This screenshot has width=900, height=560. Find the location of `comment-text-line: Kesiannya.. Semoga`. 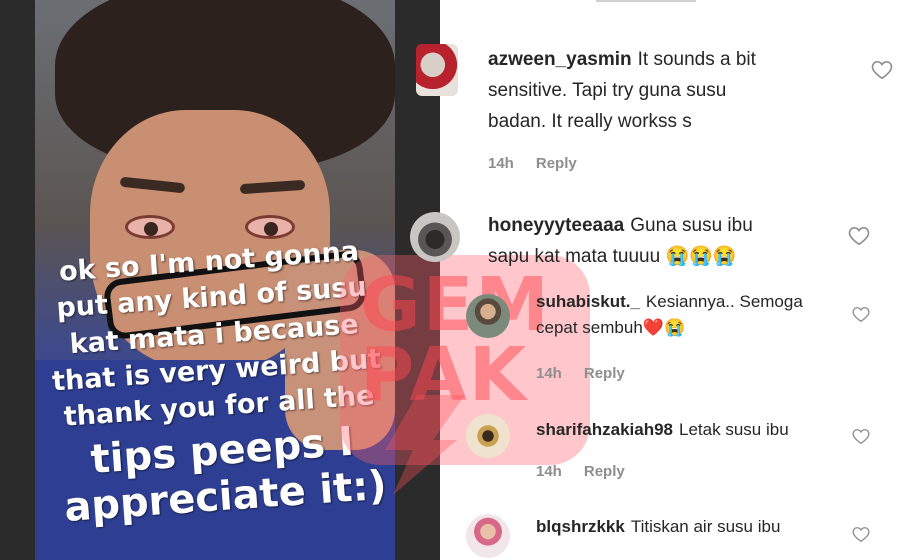

comment-text-line: Kesiannya.. Semoga is located at coordinates (724, 301).